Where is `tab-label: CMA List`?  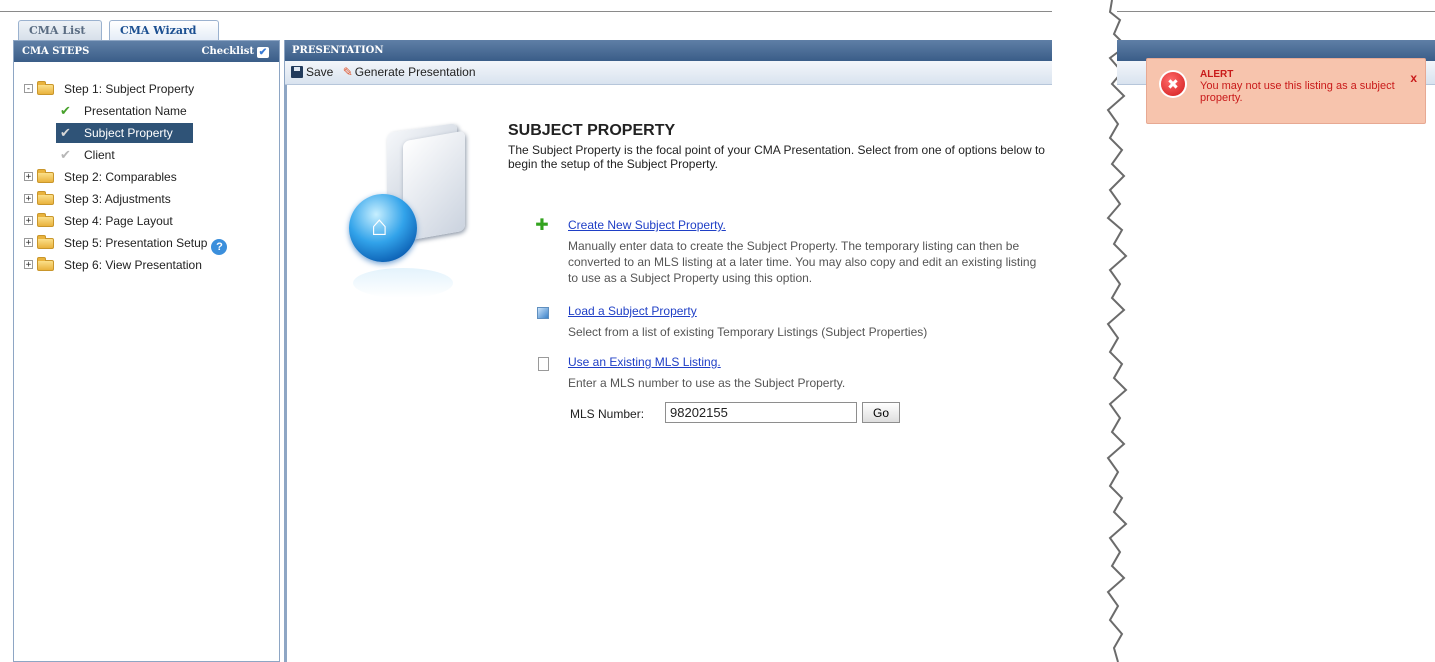
tab-label: CMA List is located at coordinates (57, 30).